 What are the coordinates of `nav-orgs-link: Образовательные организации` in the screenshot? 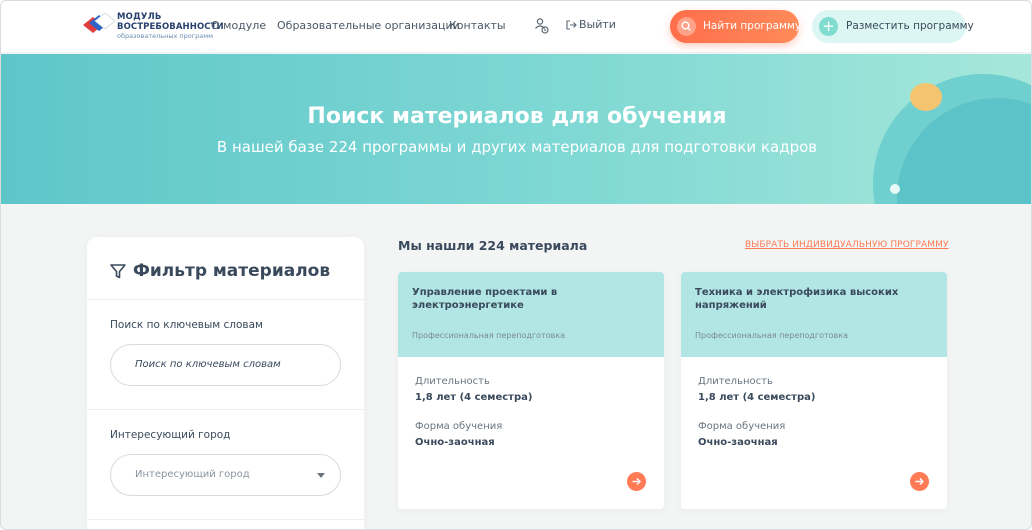 It's located at (368, 25).